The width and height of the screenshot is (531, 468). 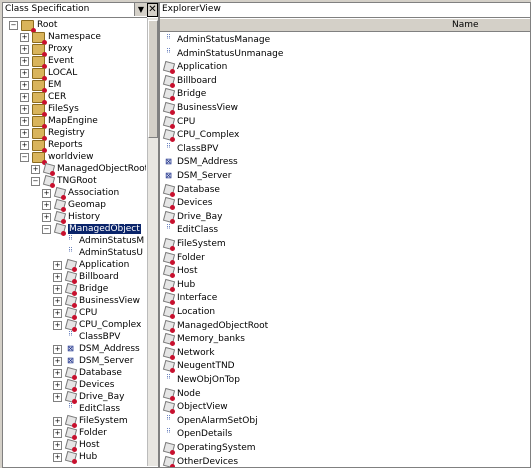 What do you see at coordinates (190, 81) in the screenshot?
I see `list-item: Billboard` at bounding box center [190, 81].